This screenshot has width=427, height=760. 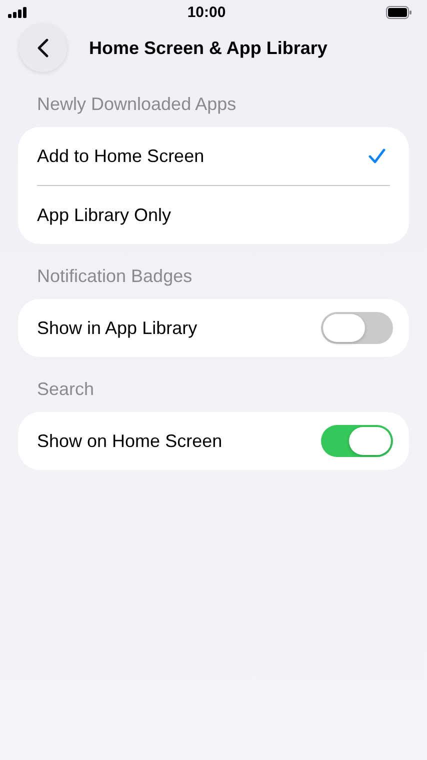 What do you see at coordinates (213, 328) in the screenshot?
I see `setting-row: Show in App Library` at bounding box center [213, 328].